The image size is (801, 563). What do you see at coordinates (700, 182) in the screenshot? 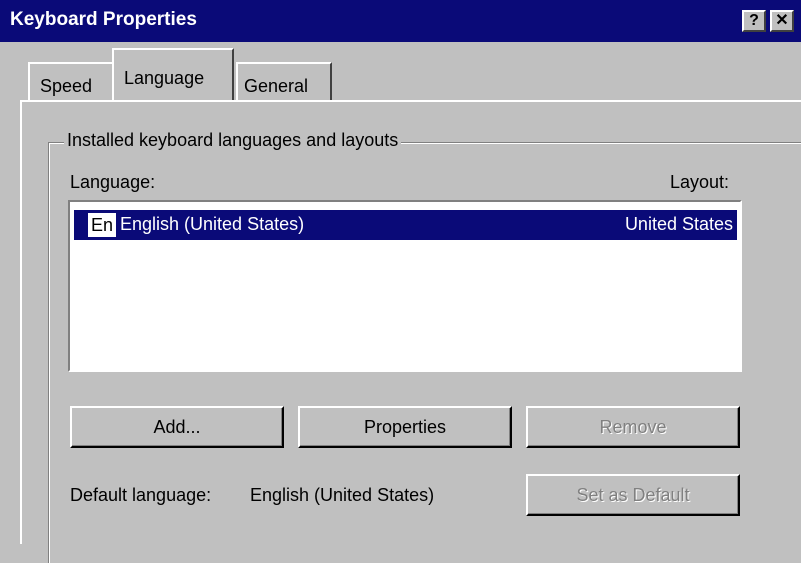
I see `column-header-layout: Layout:` at bounding box center [700, 182].